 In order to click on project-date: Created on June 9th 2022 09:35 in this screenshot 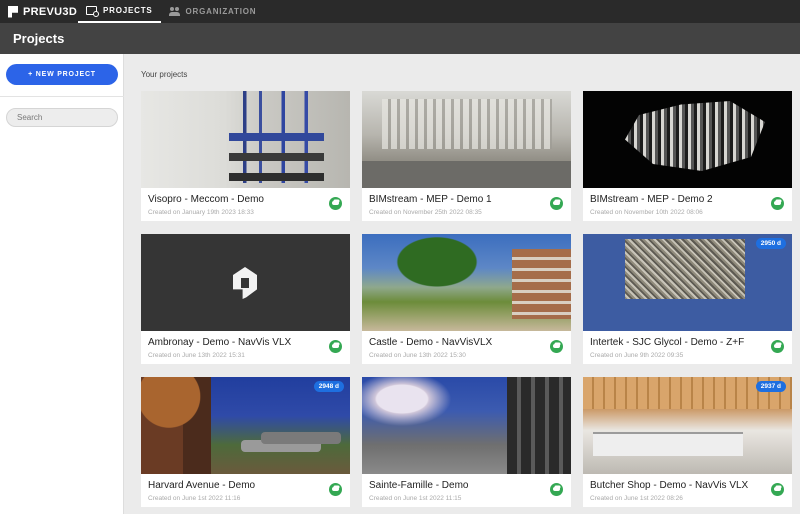, I will do `click(637, 355)`.